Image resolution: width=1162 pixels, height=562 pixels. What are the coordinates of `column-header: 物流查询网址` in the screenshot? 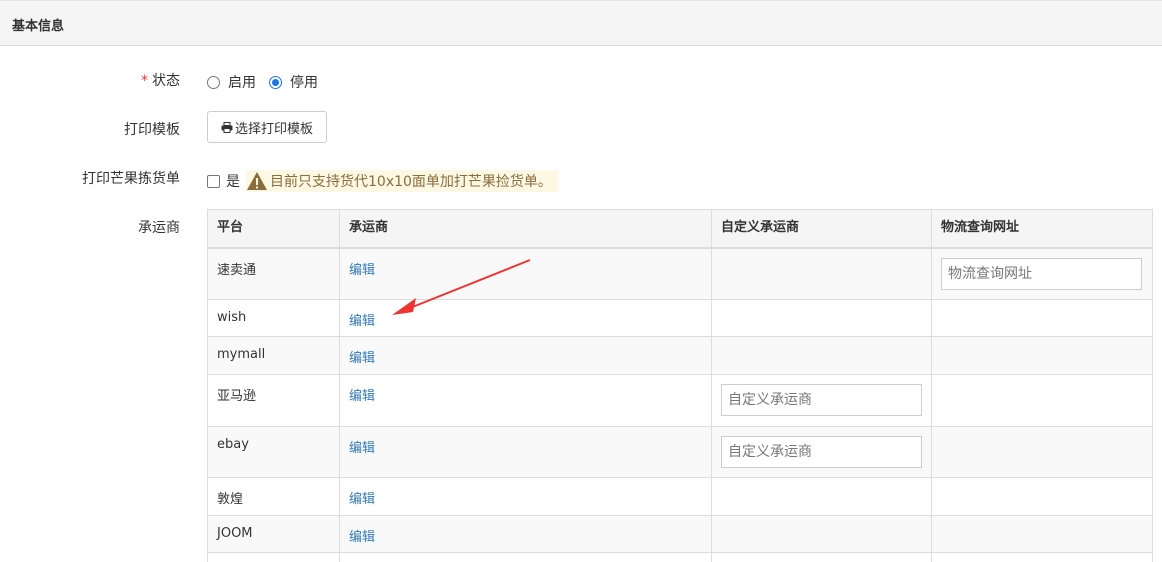 It's located at (1042, 229).